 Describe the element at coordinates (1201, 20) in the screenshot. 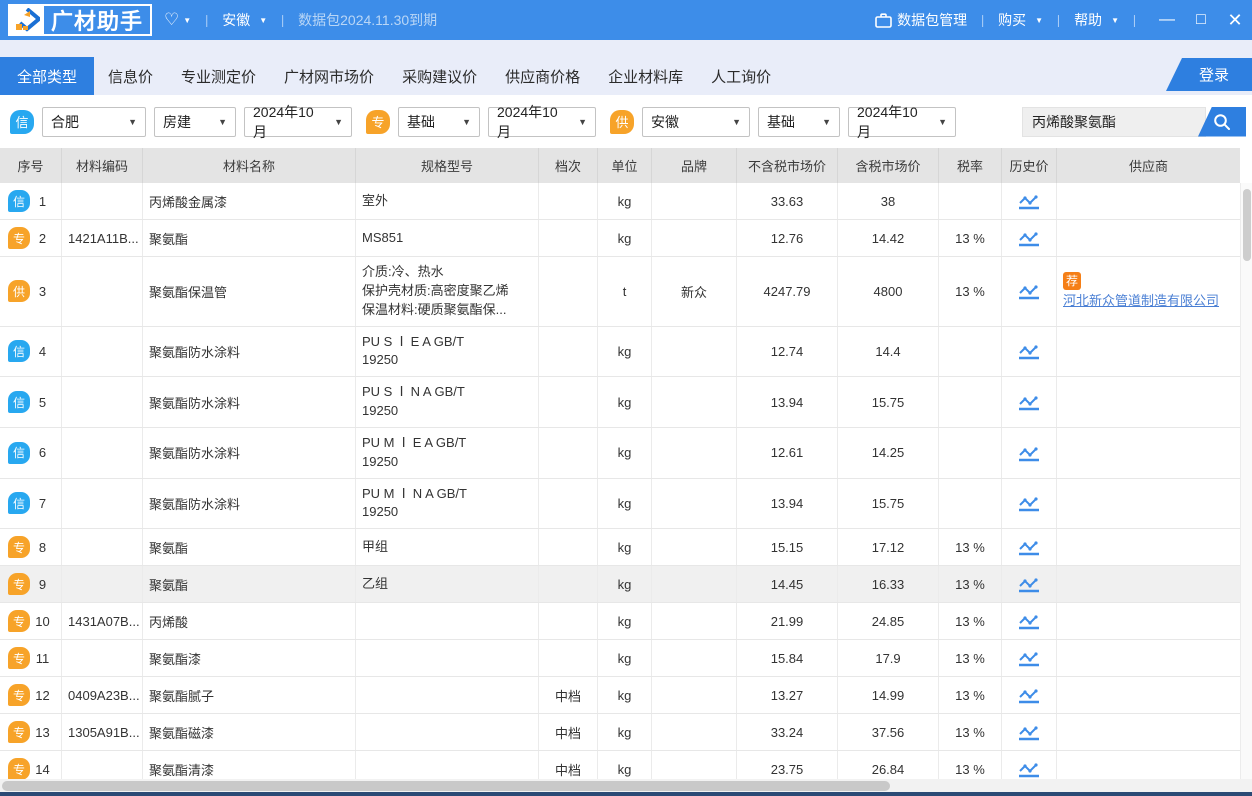

I see `maximize-button: □` at that location.